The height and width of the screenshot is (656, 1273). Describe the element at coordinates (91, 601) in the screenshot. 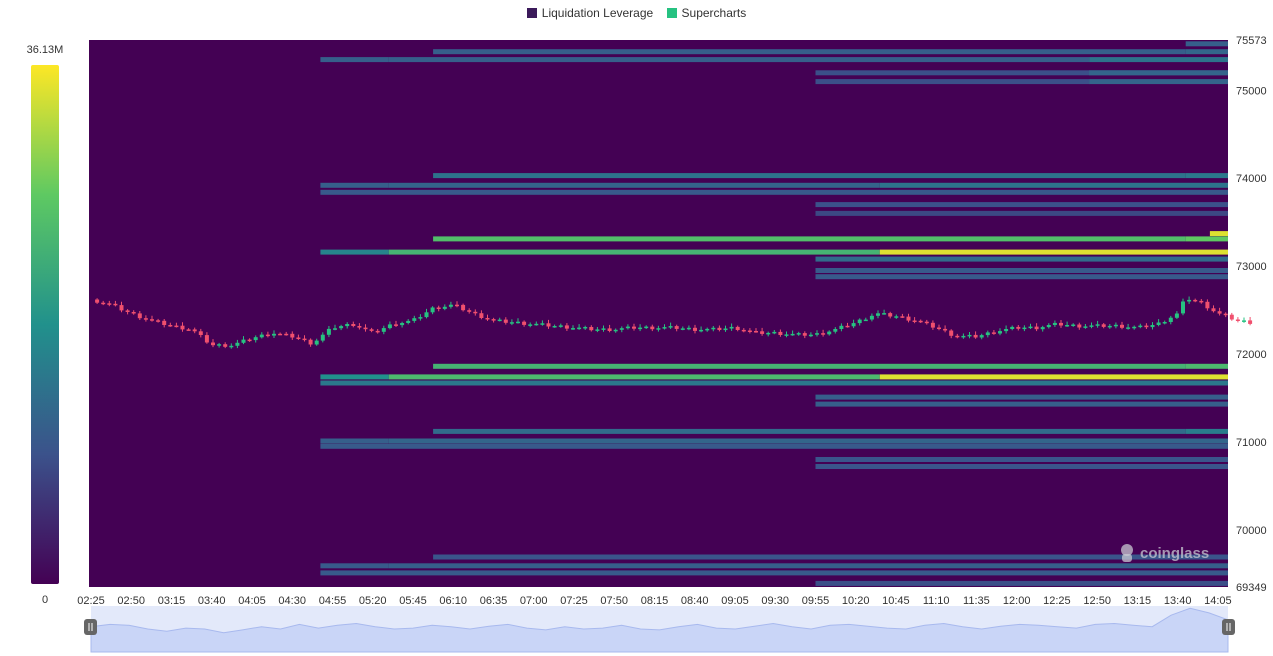

I see `x-tick-label: 02:25` at that location.